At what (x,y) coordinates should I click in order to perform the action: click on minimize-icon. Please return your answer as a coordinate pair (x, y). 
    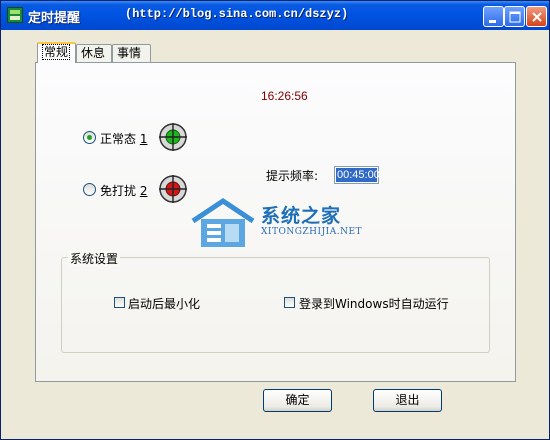
    Looking at the image, I should click on (492, 21).